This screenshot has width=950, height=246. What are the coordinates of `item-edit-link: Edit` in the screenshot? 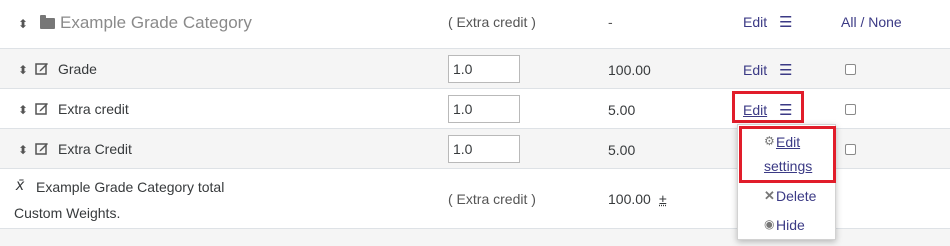 It's located at (755, 70).